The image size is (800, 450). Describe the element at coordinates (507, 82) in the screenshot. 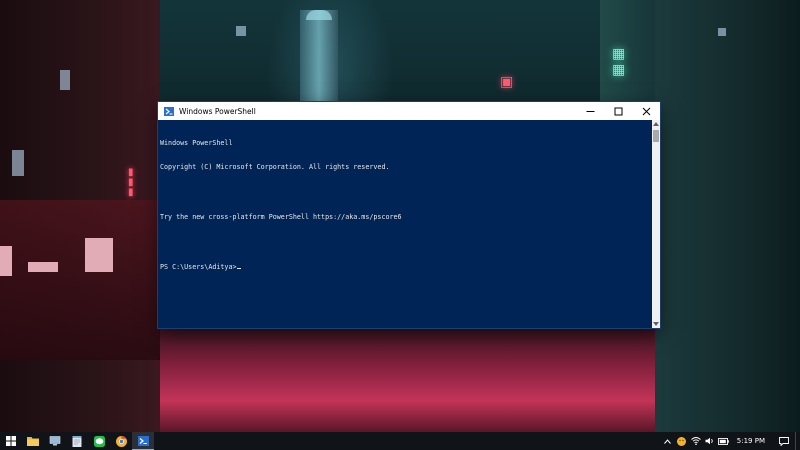

I see `wallpaper-neon-glyph: ▣` at that location.